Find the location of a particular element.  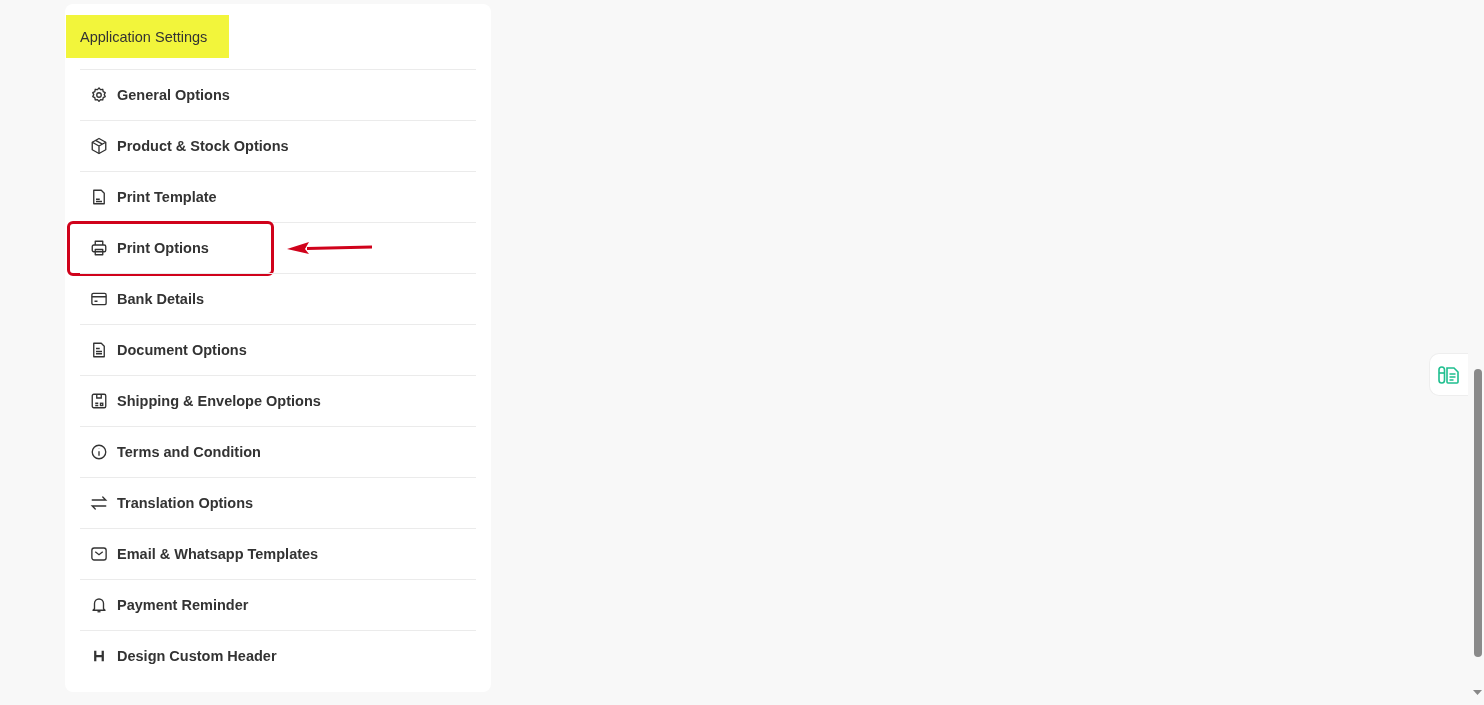

gear-icon is located at coordinates (99, 95).